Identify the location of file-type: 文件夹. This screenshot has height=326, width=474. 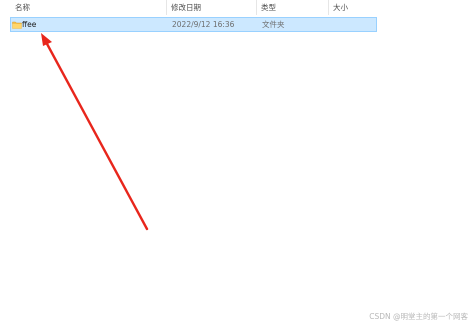
(273, 24).